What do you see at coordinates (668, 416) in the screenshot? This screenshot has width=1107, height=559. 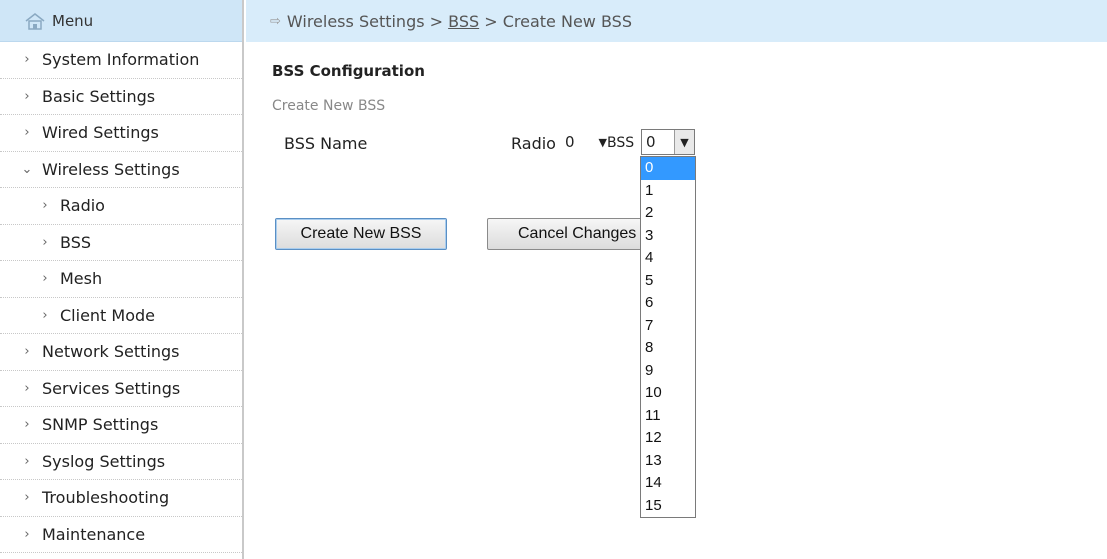 I see `dropdown-option: 11` at bounding box center [668, 416].